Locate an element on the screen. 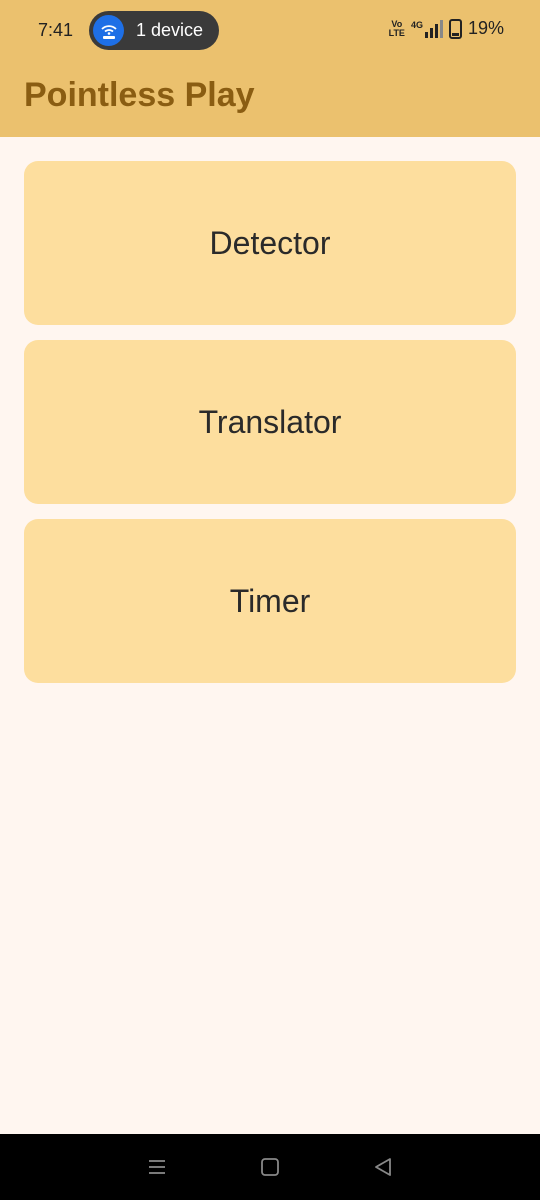 Image resolution: width=540 pixels, height=1200 pixels. volte-icon: Vo LTE is located at coordinates (396, 28).